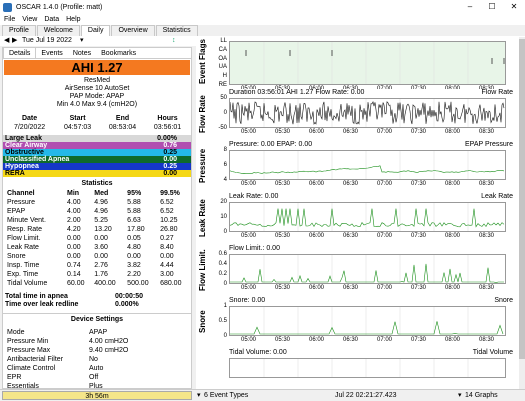 The image size is (525, 401). What do you see at coordinates (202, 166) in the screenshot?
I see `graph-y-label: Pressure` at bounding box center [202, 166].